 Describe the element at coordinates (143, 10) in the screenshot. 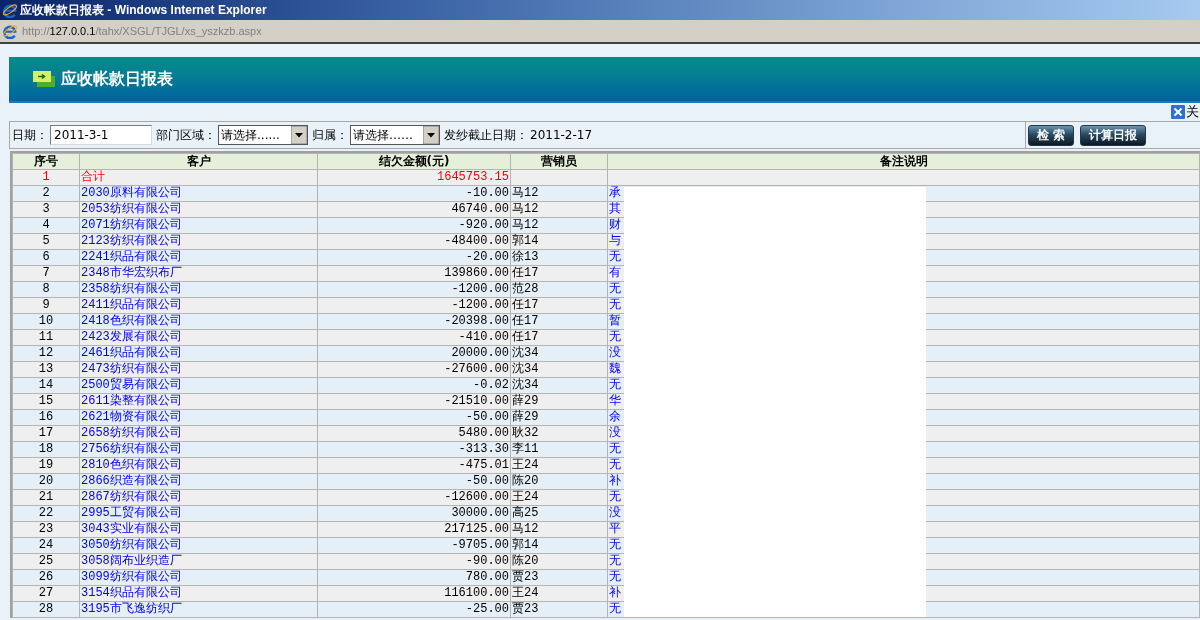

I see `window-title: 应收帐款日报表 - Windows Internet Explorer` at that location.